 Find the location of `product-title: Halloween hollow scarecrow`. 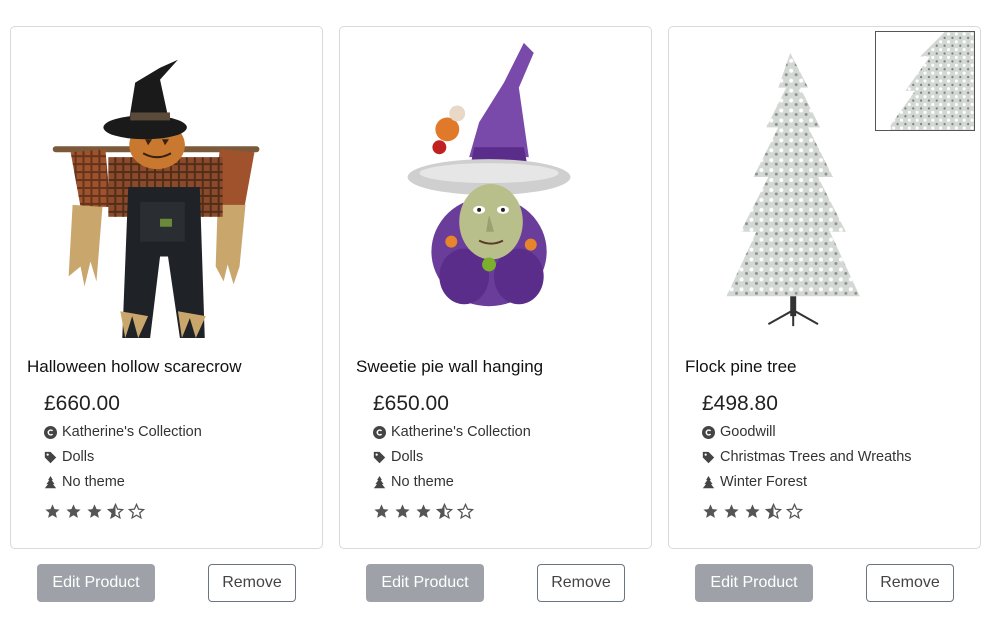

product-title: Halloween hollow scarecrow is located at coordinates (134, 367).